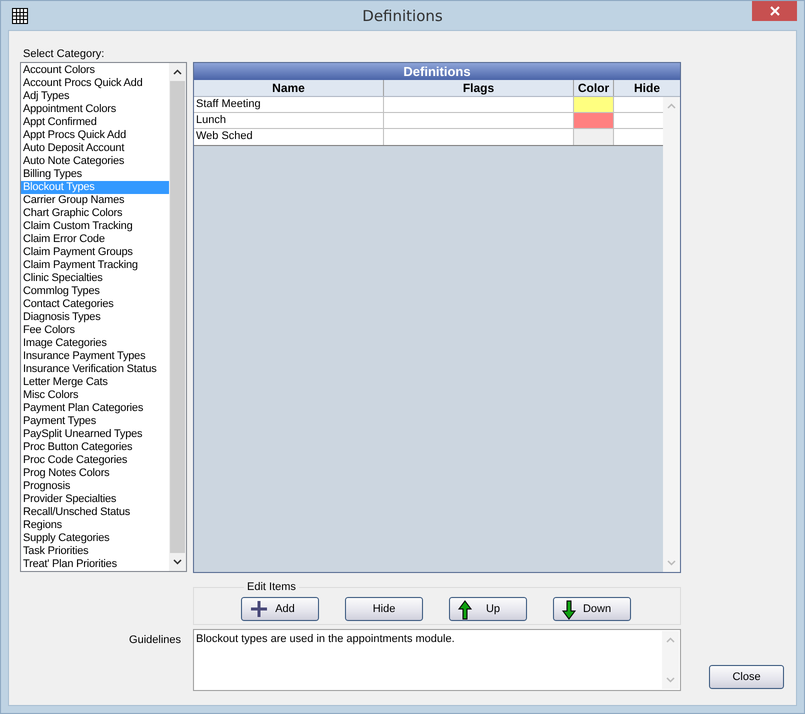 The height and width of the screenshot is (714, 805). I want to click on column-header: Flags, so click(479, 88).